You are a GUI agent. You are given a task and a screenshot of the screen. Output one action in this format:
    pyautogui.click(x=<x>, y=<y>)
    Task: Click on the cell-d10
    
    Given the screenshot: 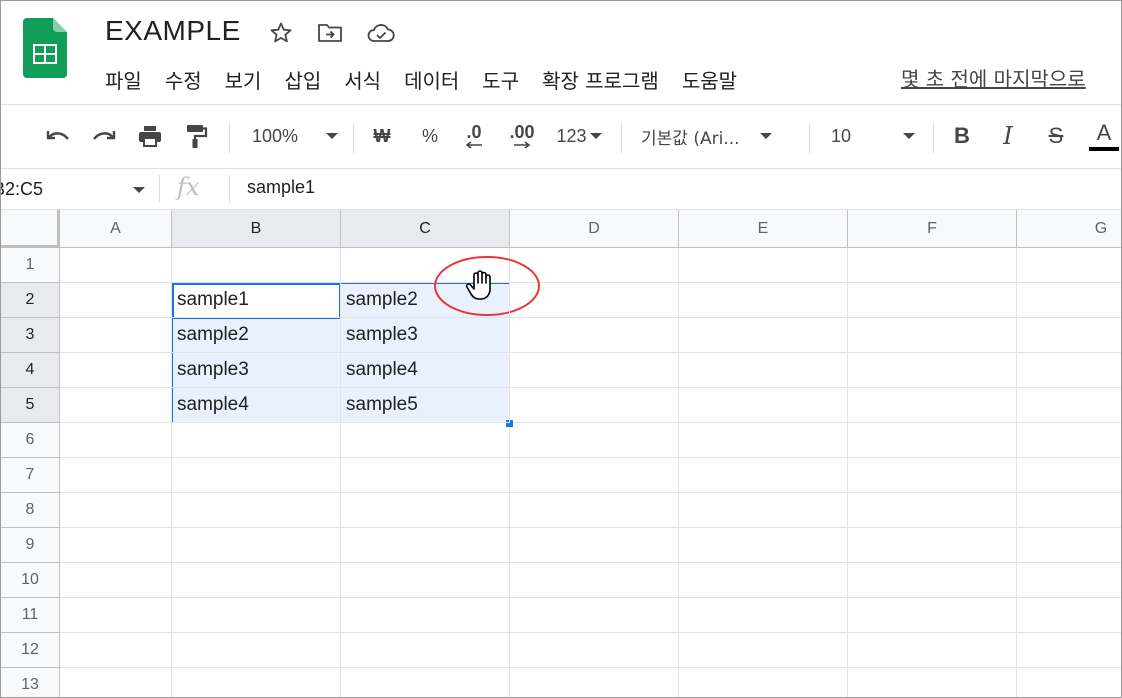 What is the action you would take?
    pyautogui.click(x=594, y=580)
    